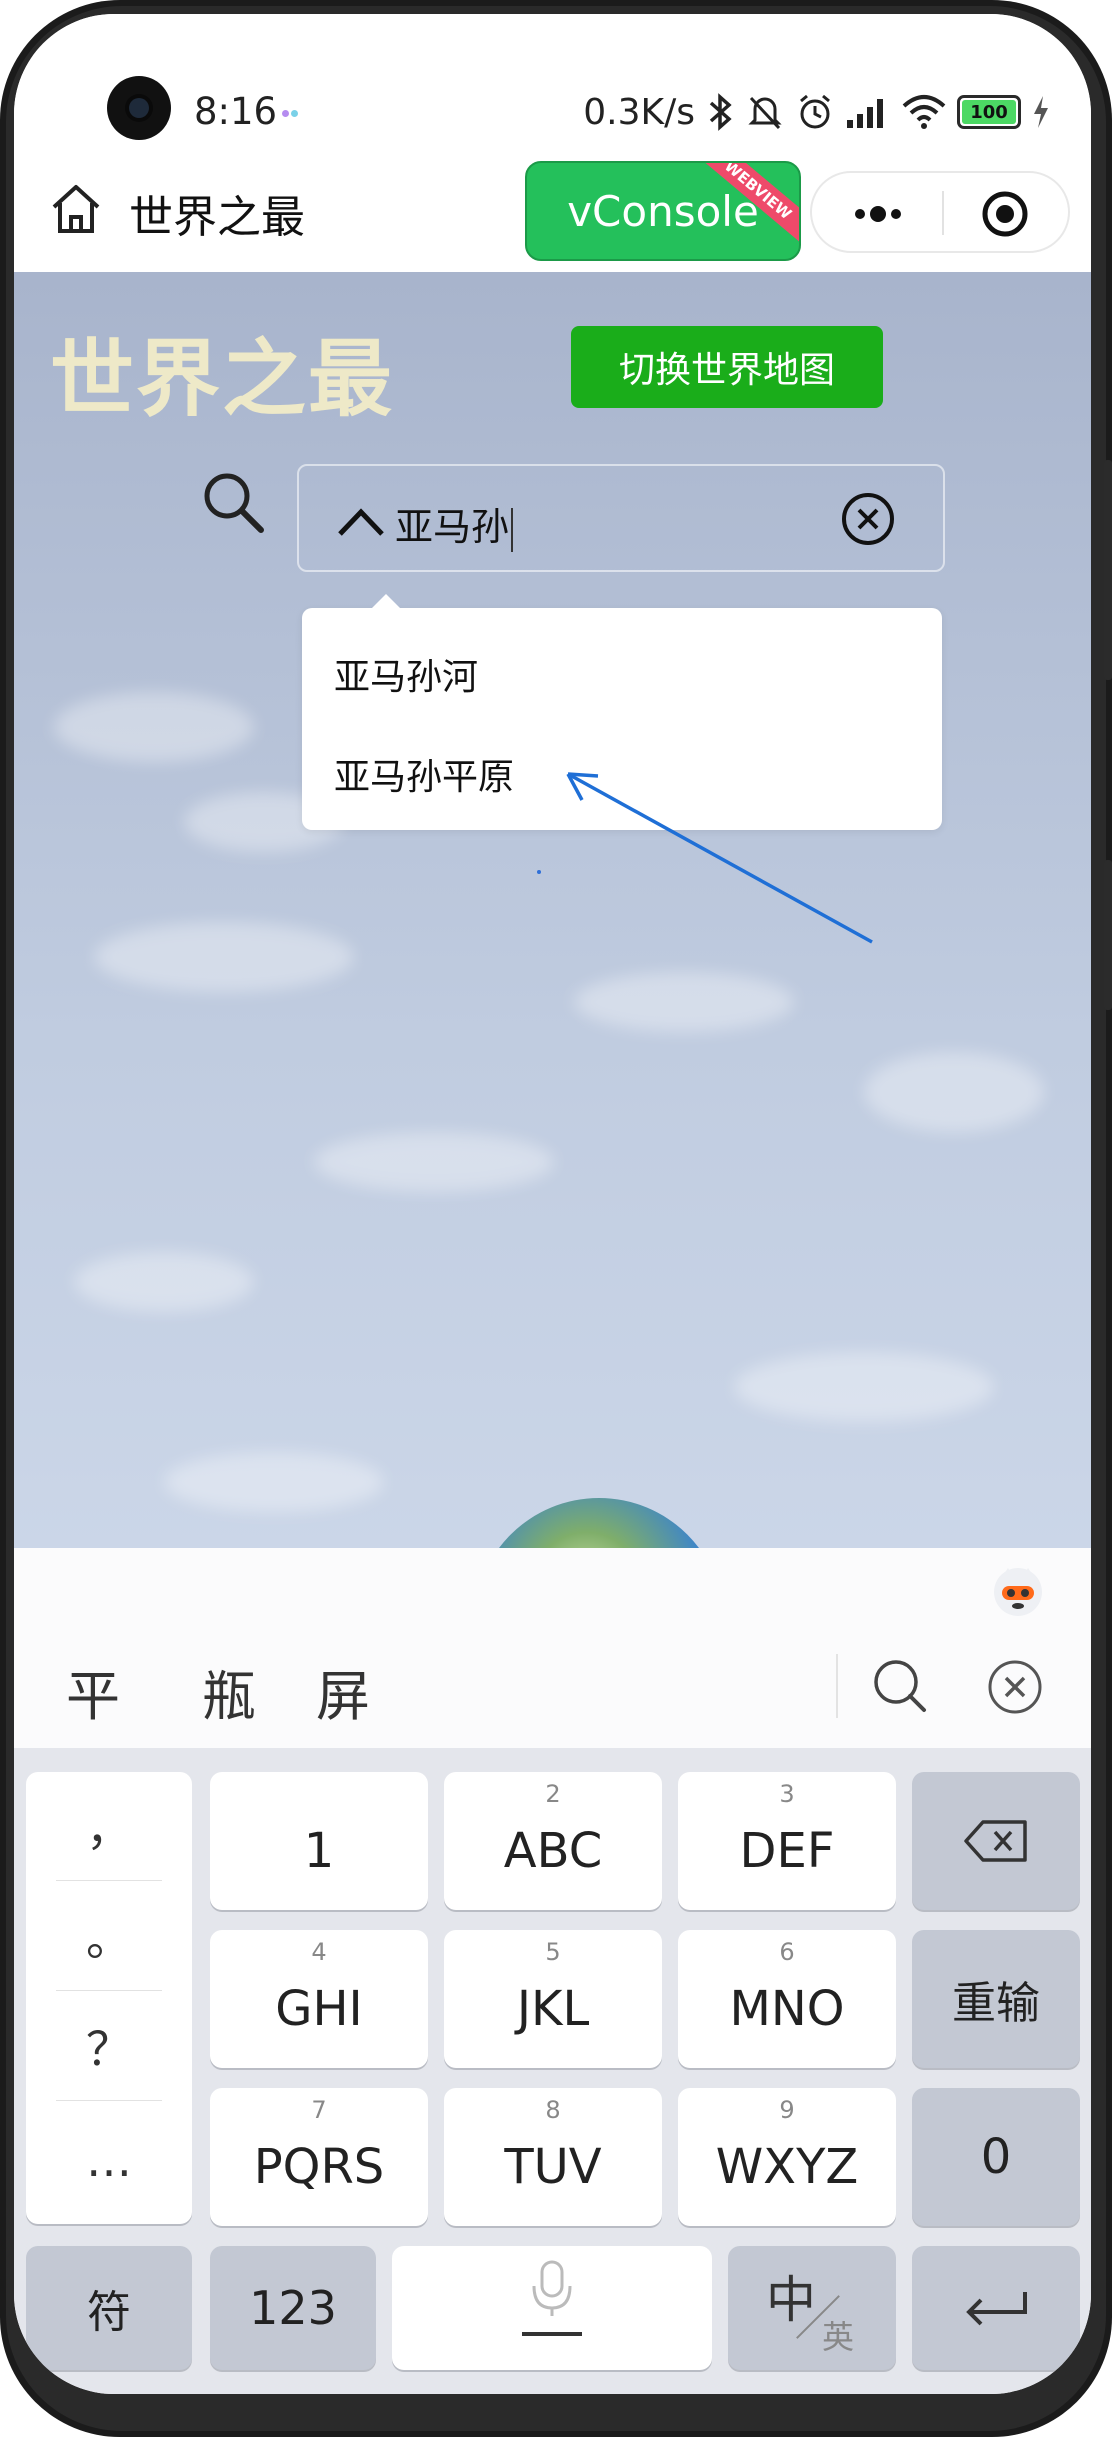  Describe the element at coordinates (787, 1952) in the screenshot. I see `key-sub: 6` at that location.